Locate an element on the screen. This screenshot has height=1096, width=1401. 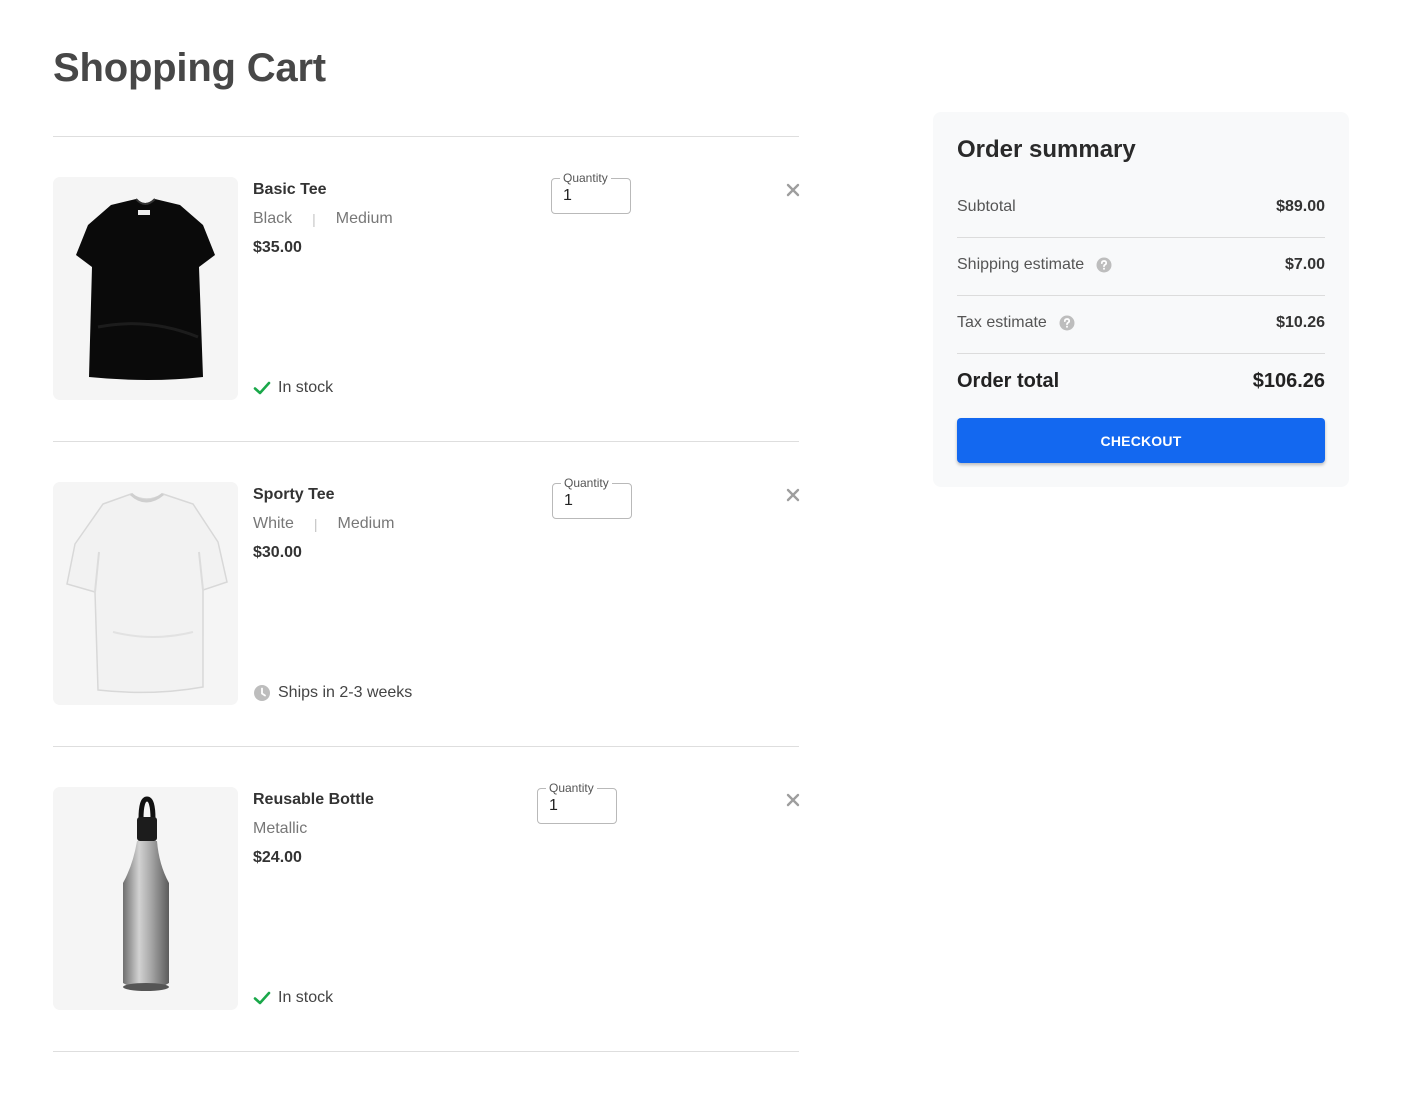
product-color: Black is located at coordinates (273, 218).